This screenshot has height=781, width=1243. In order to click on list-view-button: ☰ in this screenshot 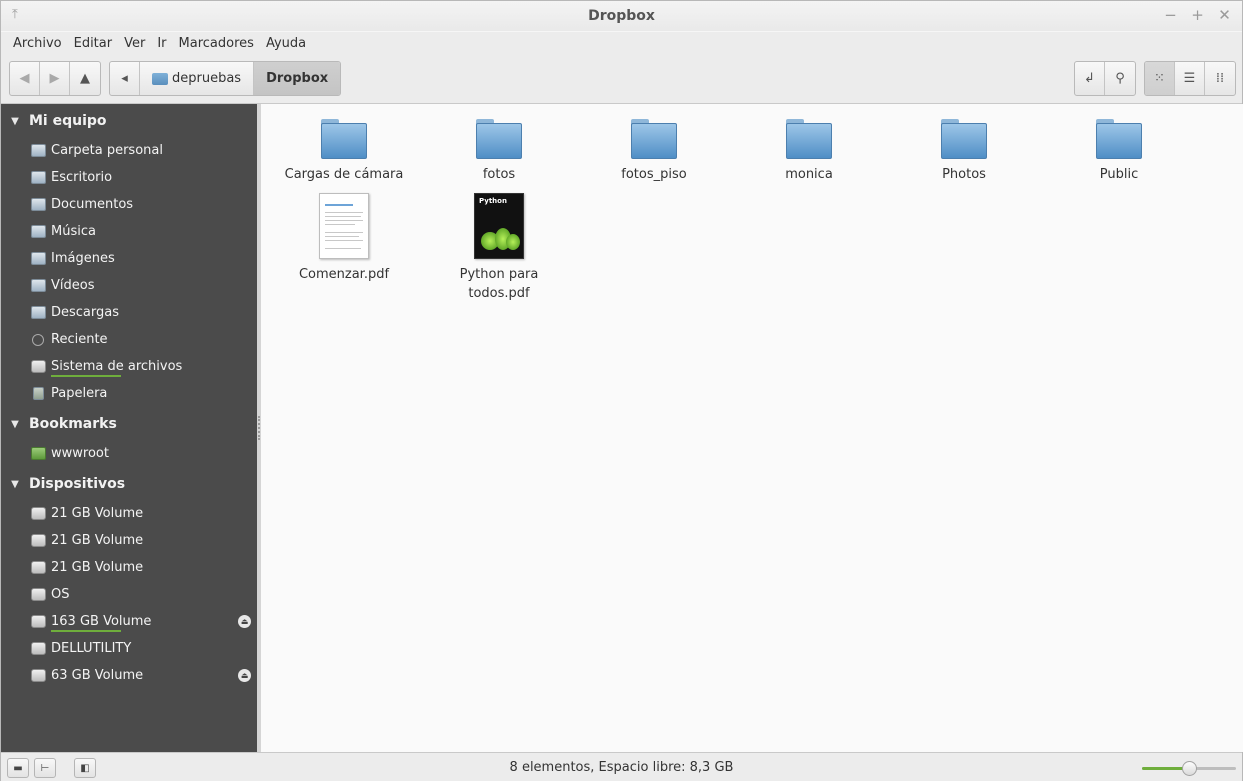, I will do `click(1190, 78)`.